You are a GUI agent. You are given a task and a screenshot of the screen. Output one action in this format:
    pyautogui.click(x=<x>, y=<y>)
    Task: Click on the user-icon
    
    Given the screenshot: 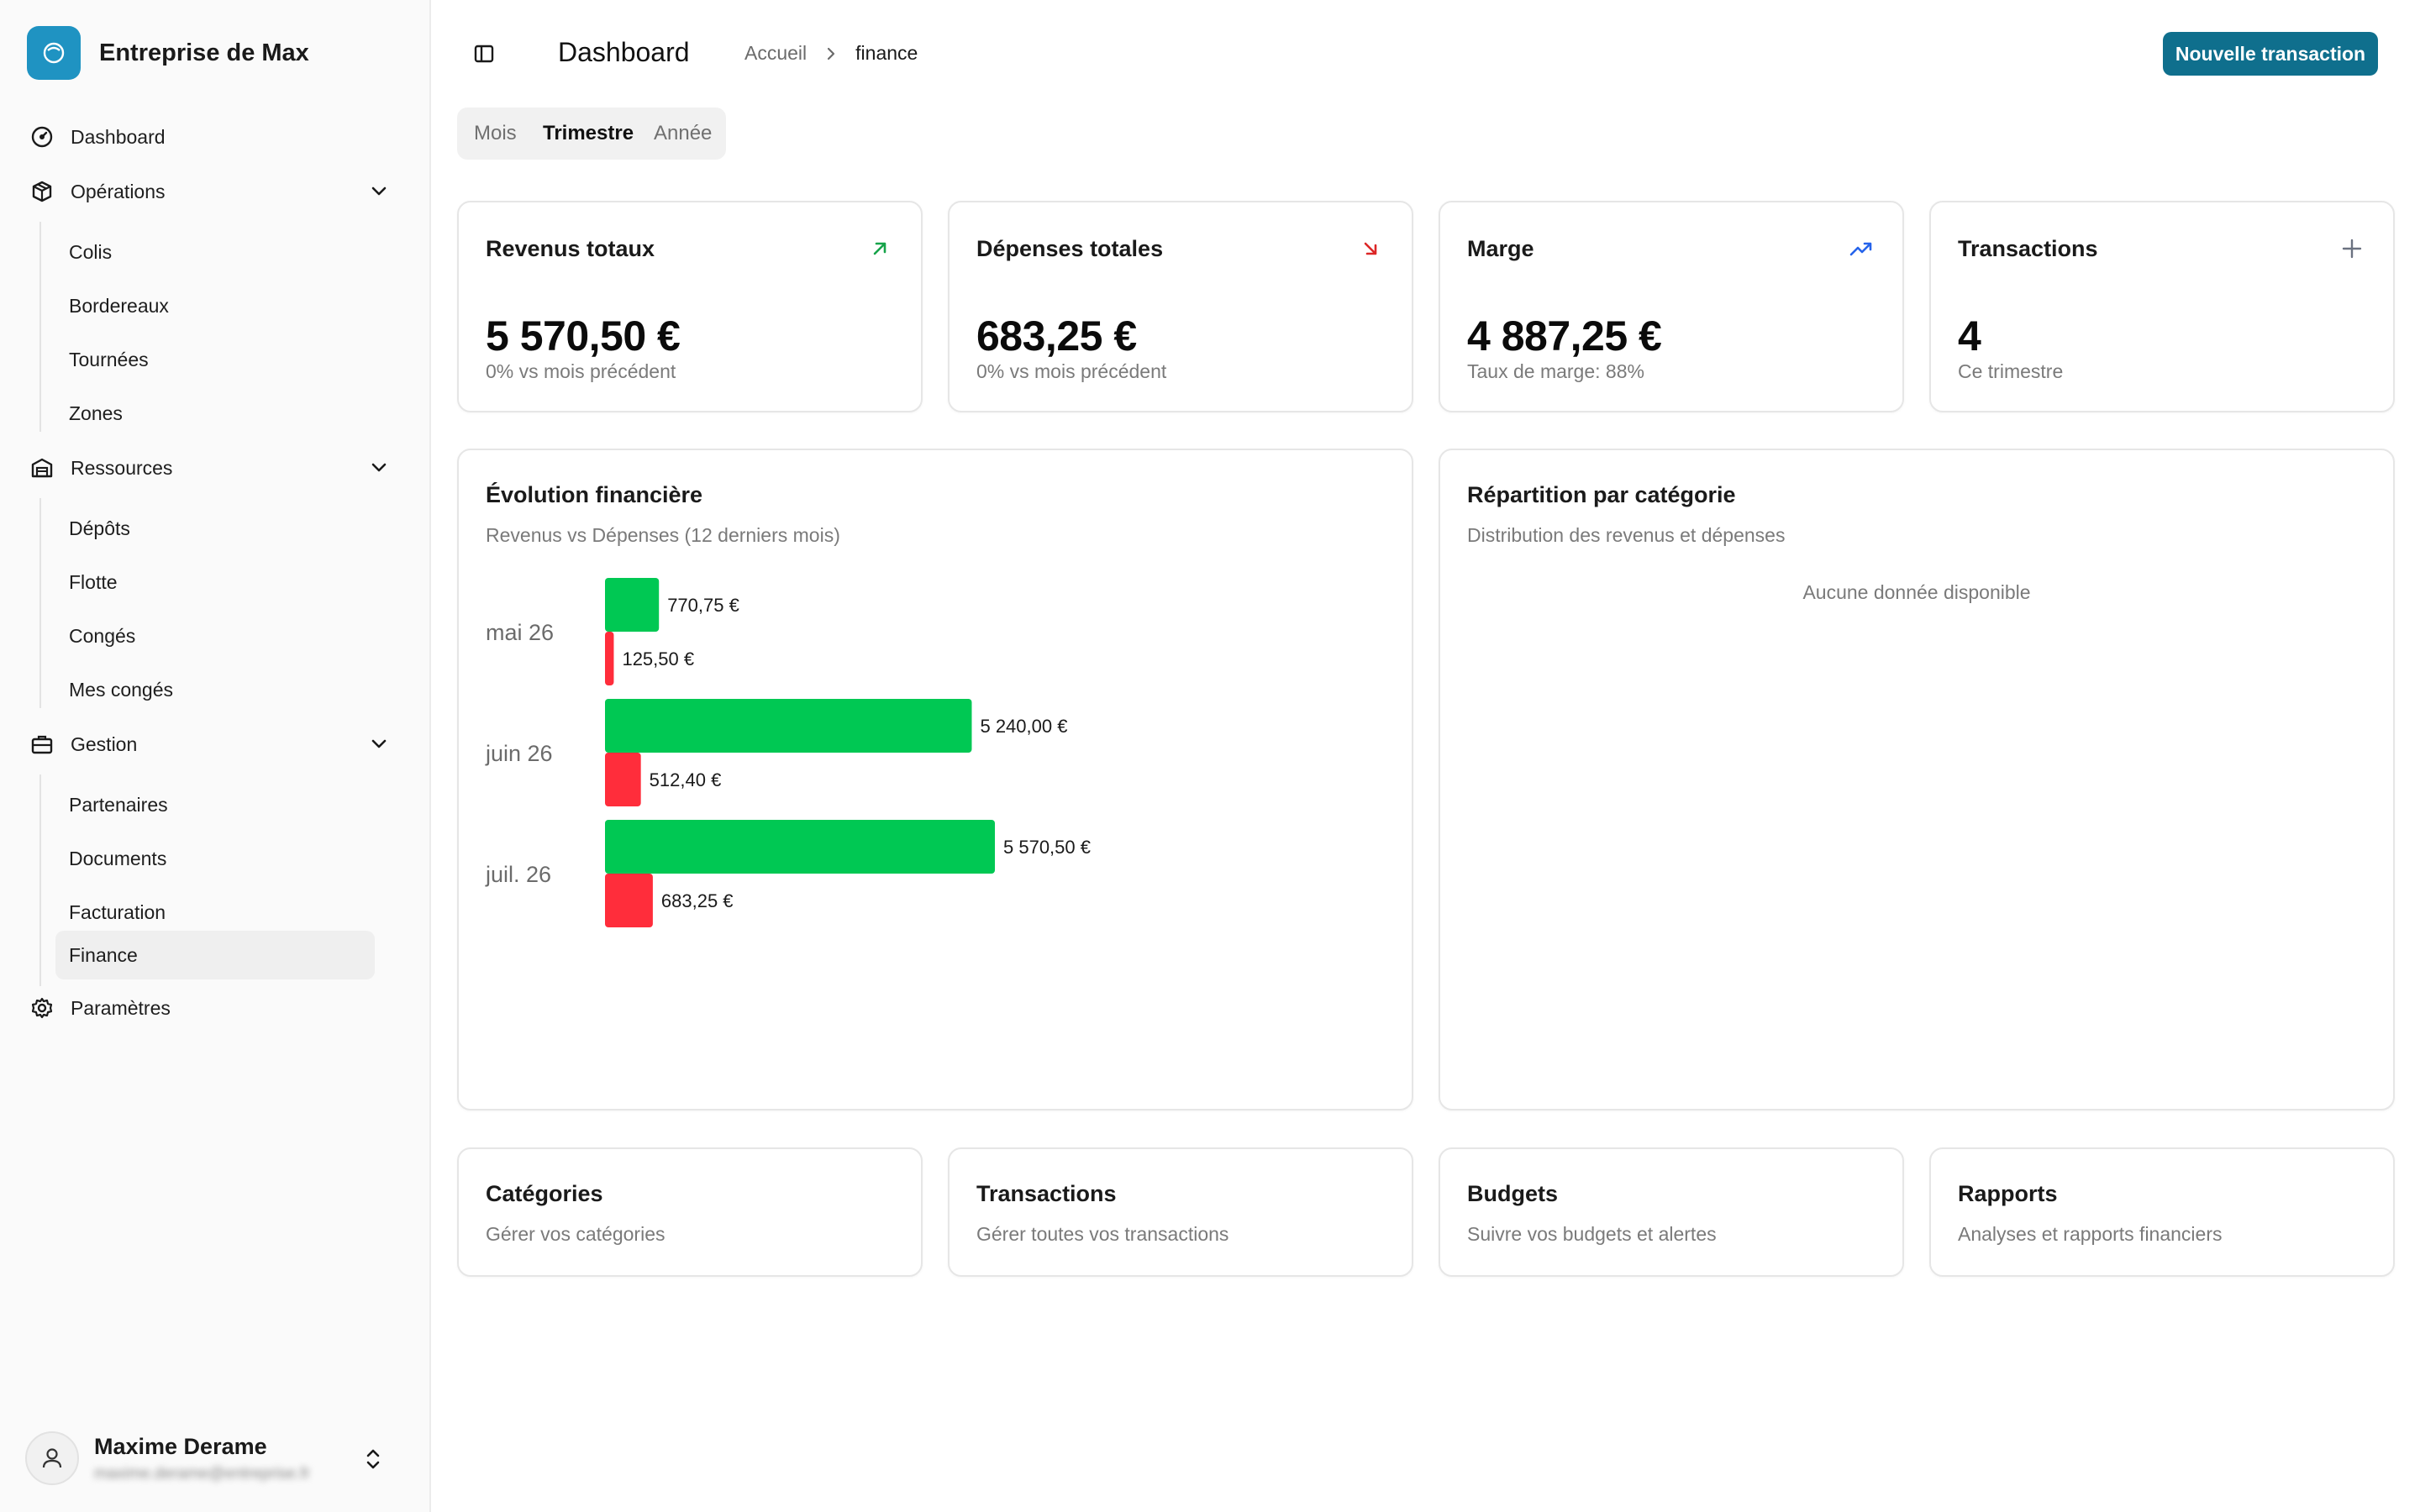 What is the action you would take?
    pyautogui.click(x=52, y=1458)
    